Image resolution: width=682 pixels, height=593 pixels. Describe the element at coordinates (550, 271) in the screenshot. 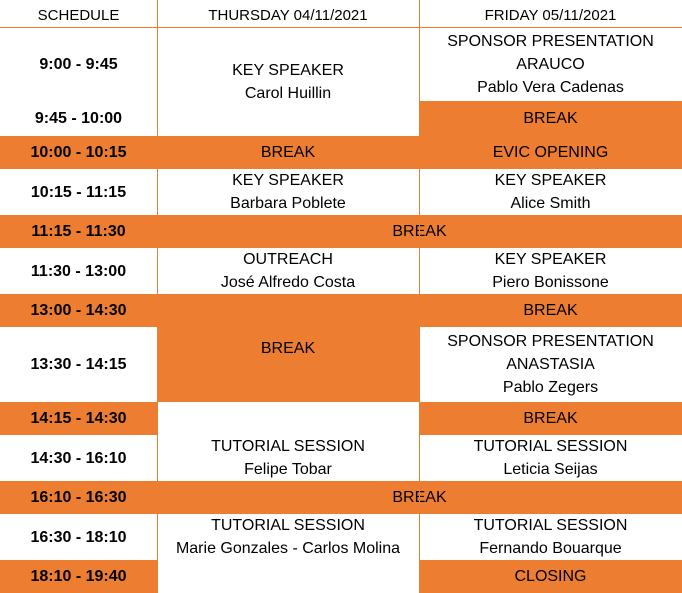

I see `friday-session-key-speaker: KEY SPEAKER Piero Bonissone` at that location.